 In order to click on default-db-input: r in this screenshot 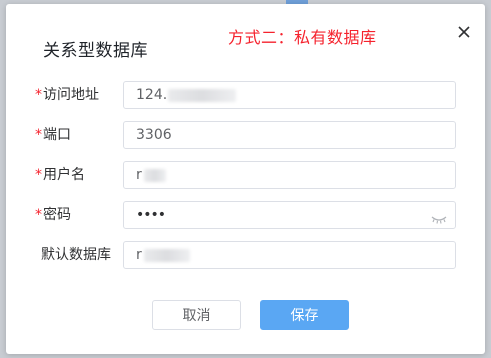, I will do `click(289, 255)`.